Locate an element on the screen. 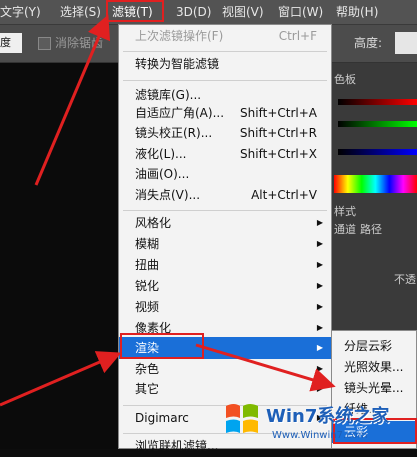 The height and width of the screenshot is (457, 417). windows-logo-icon is located at coordinates (242, 418).